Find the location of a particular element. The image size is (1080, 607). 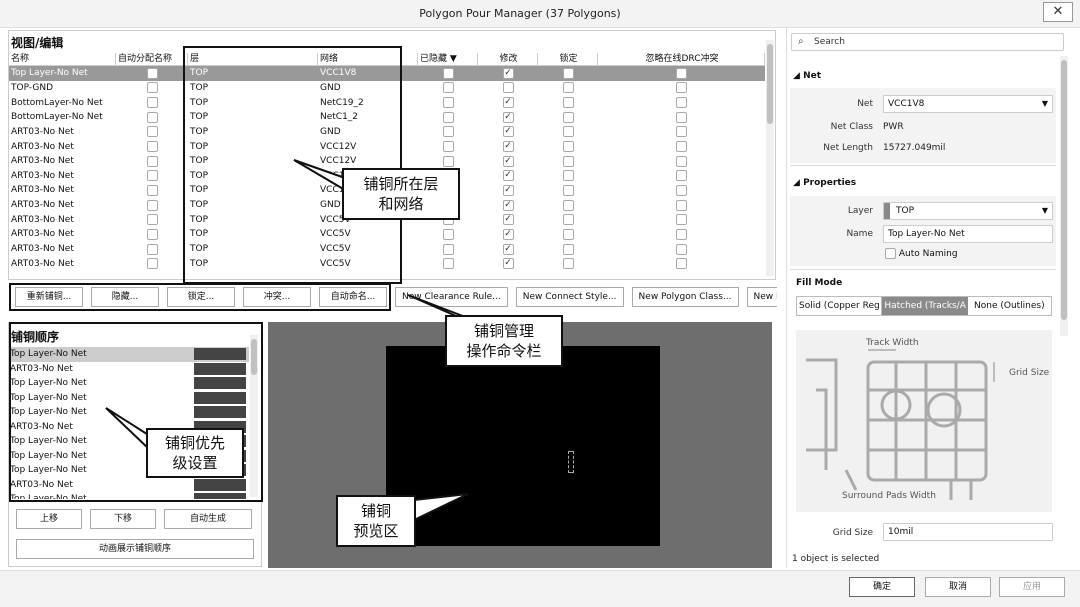

apply-button: 应用 is located at coordinates (1032, 587).